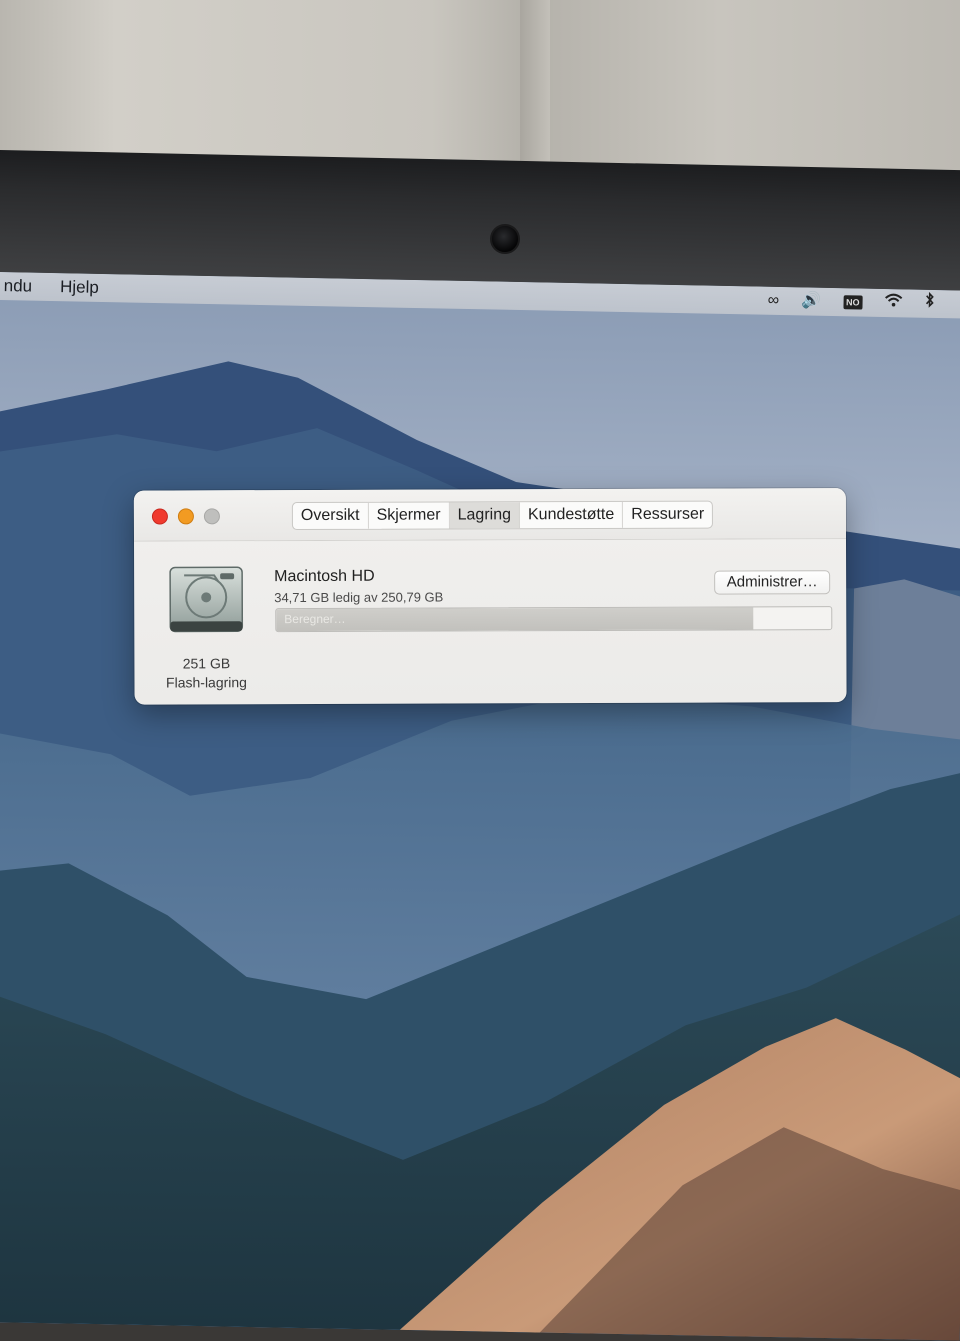 This screenshot has height=1341, width=960. I want to click on close-button, so click(159, 516).